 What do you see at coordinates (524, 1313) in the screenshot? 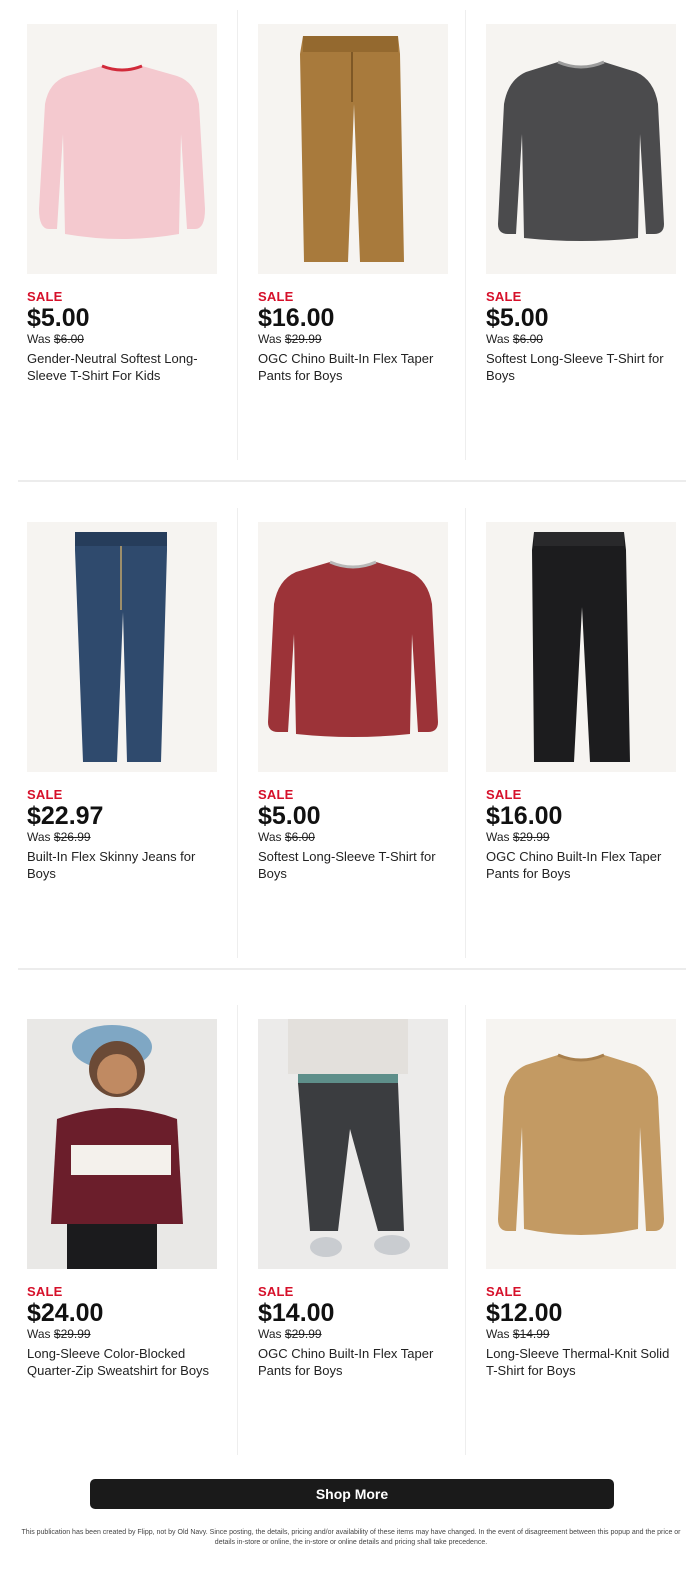
I see `sale-price: $12.00` at bounding box center [524, 1313].